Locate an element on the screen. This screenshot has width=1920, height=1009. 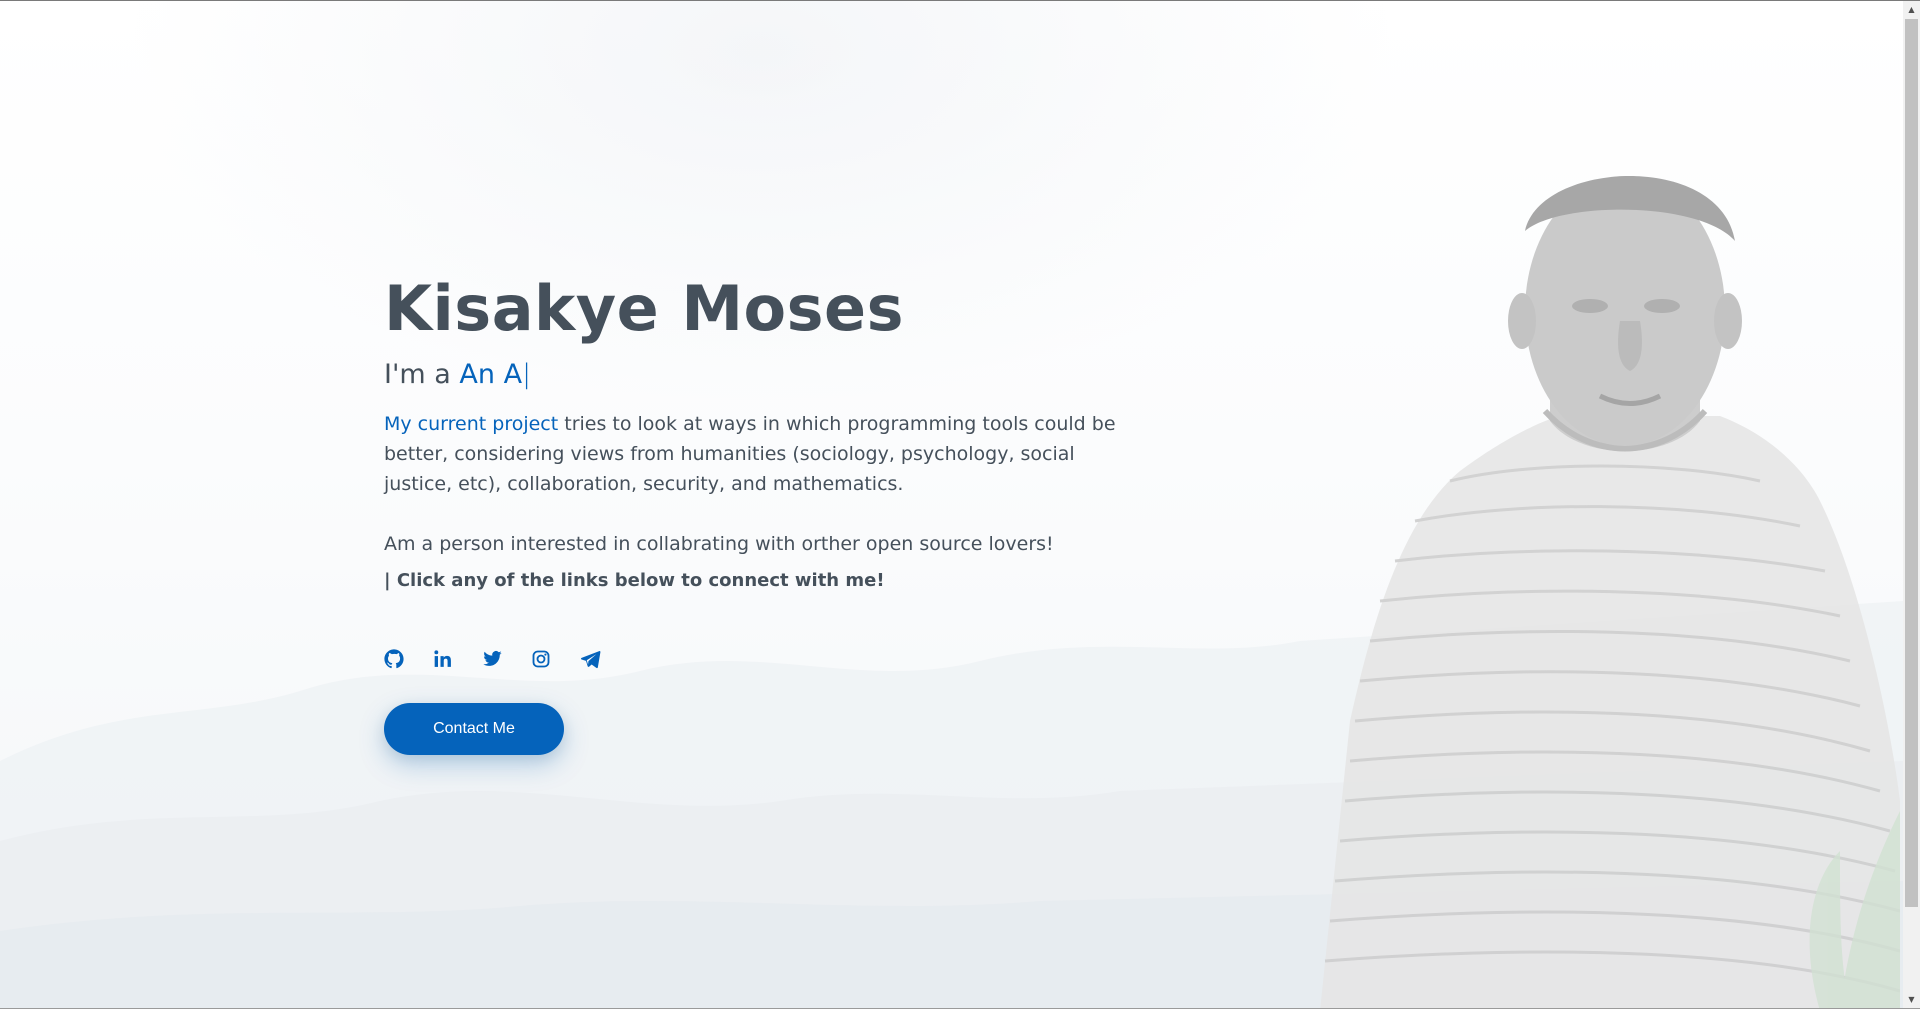
current-project-link: My current project is located at coordinates (471, 424).